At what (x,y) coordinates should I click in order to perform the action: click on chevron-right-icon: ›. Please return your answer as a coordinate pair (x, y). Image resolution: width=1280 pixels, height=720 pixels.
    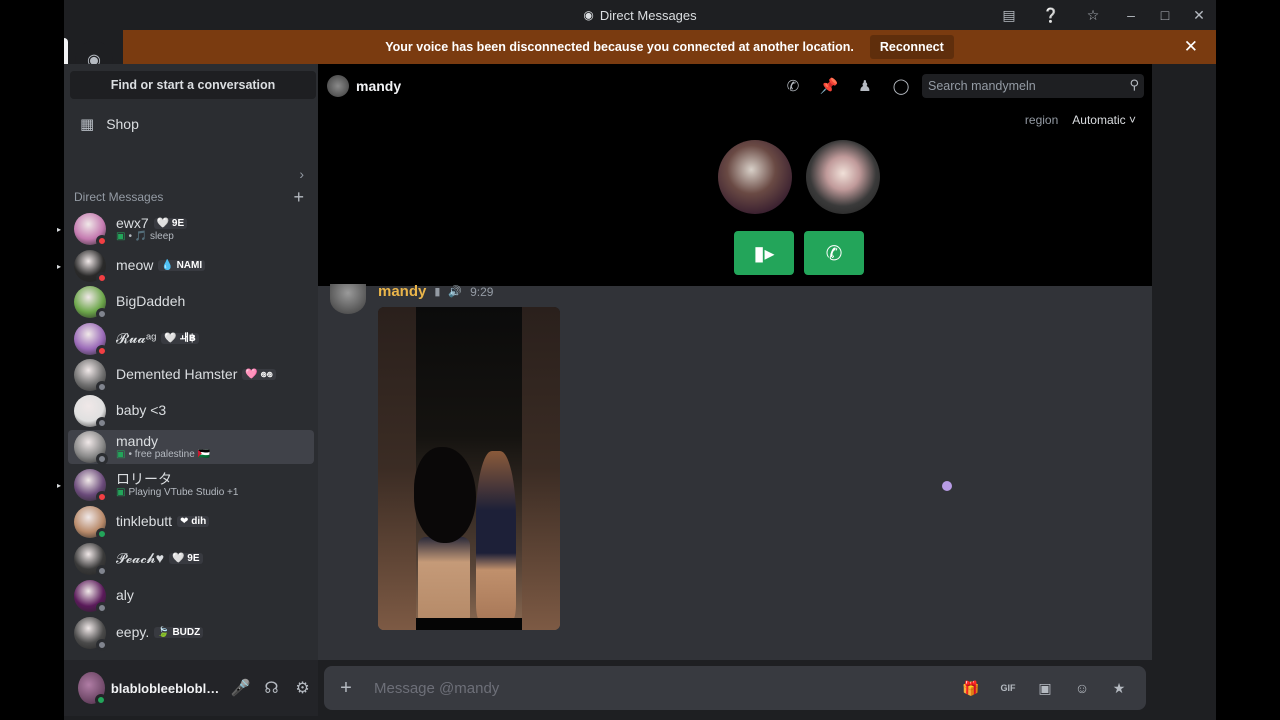
    Looking at the image, I should click on (301, 174).